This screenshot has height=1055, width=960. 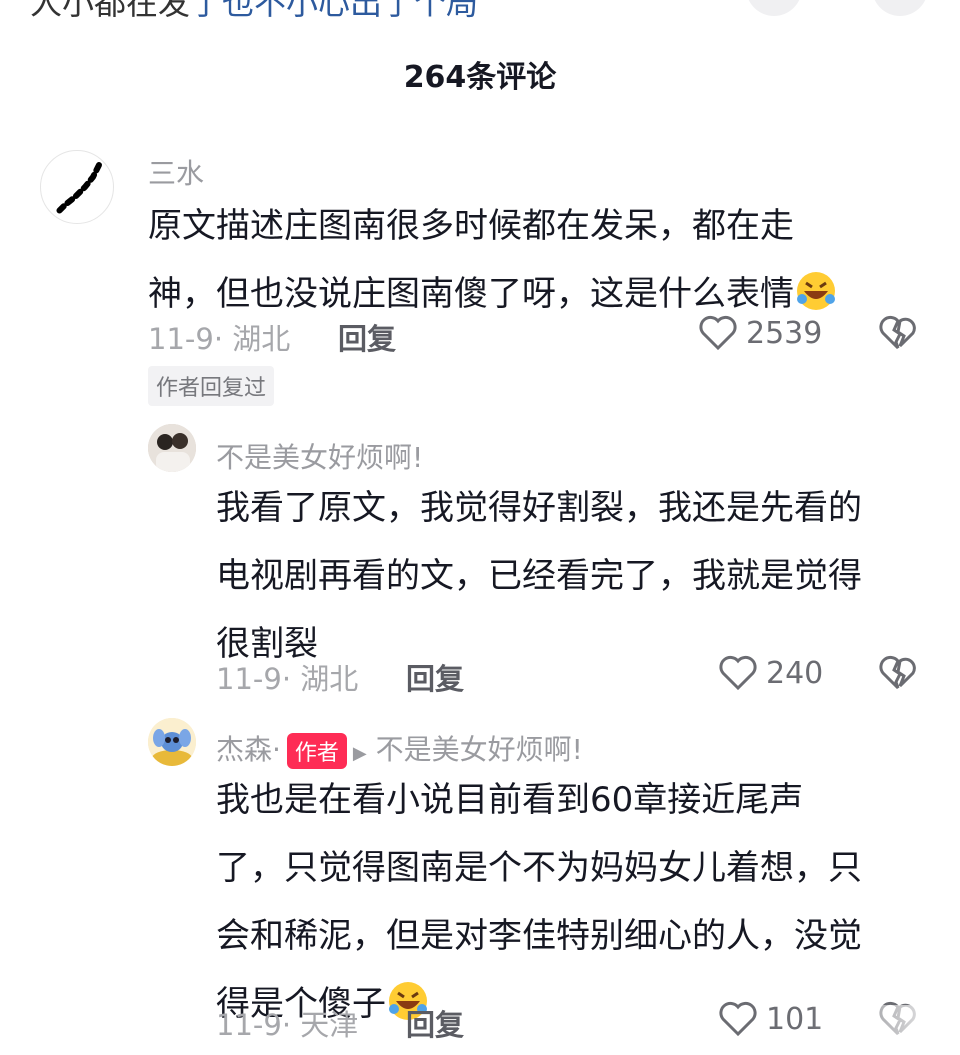 I want to click on reply-line: 了，只觉得图南是个不为妈妈女儿着想，只, so click(x=539, y=868).